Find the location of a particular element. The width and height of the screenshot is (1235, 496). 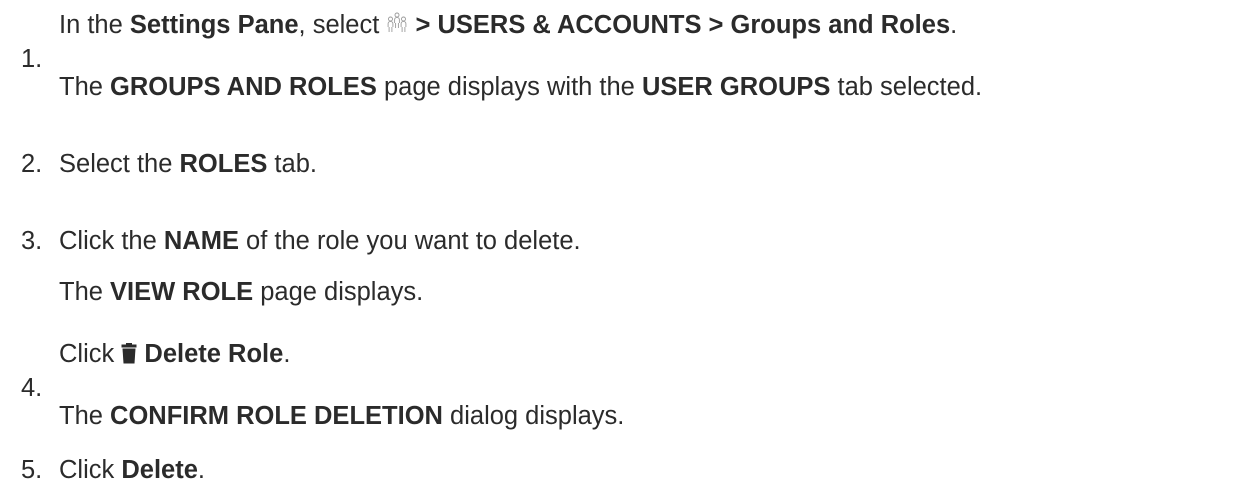

instruction-text: Click the is located at coordinates (111, 241).